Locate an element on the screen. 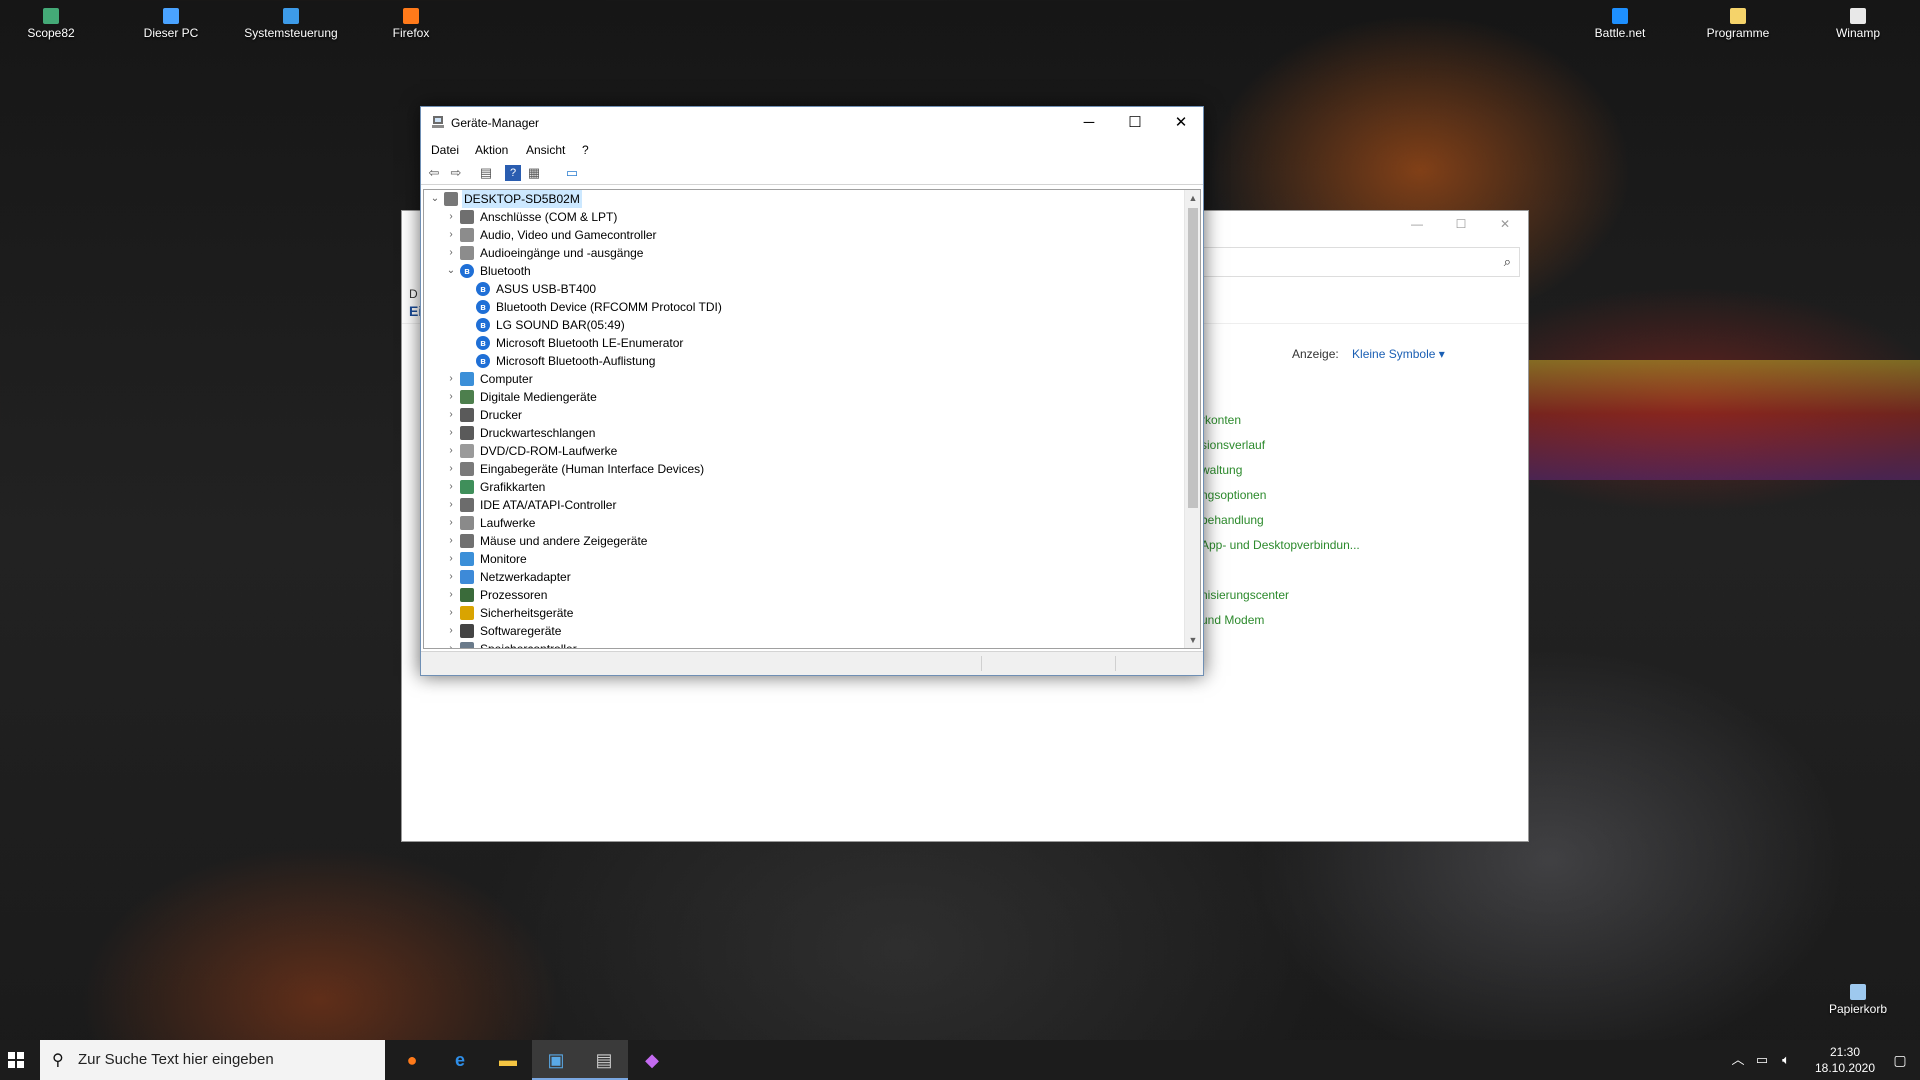  menu-ansicht: Ansicht is located at coordinates (545, 150).